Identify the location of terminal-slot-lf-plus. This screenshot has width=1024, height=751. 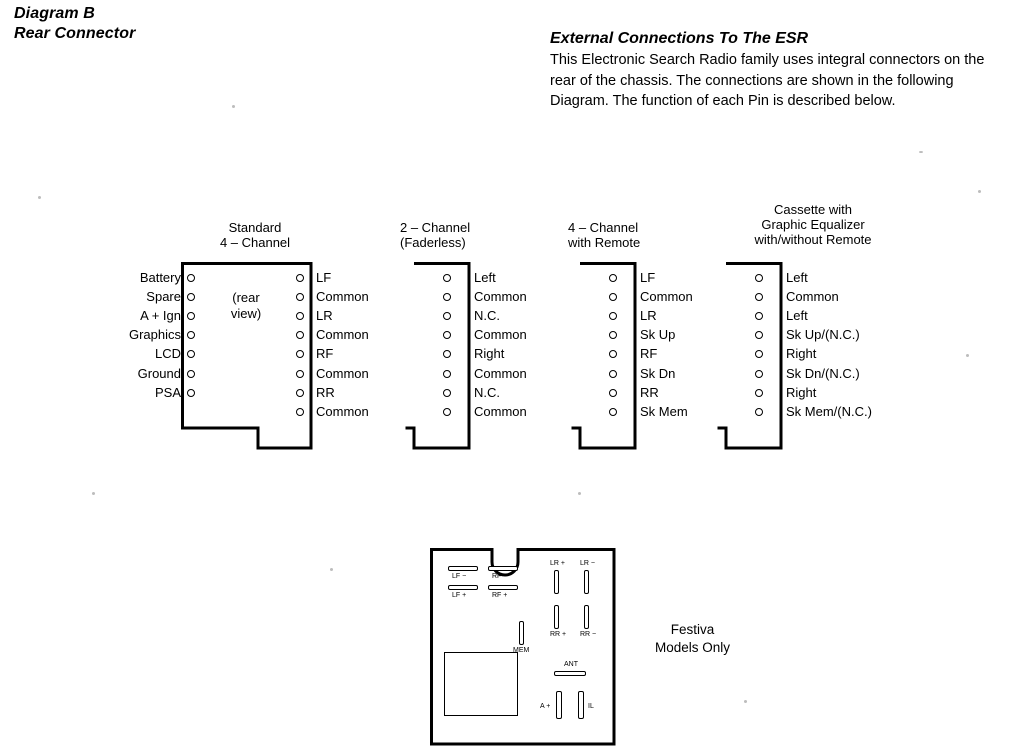
(463, 587).